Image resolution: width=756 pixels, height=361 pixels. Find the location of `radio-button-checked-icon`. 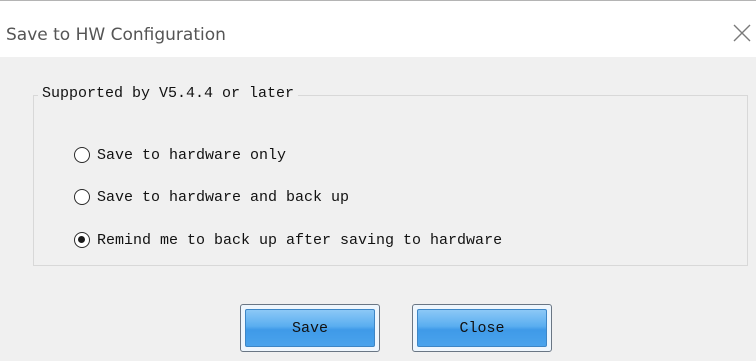

radio-button-checked-icon is located at coordinates (82, 240).